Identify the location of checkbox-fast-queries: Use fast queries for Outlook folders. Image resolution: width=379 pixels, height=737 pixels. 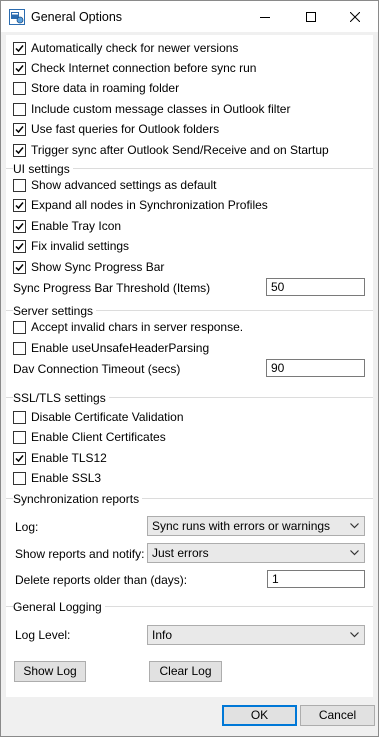
(116, 129).